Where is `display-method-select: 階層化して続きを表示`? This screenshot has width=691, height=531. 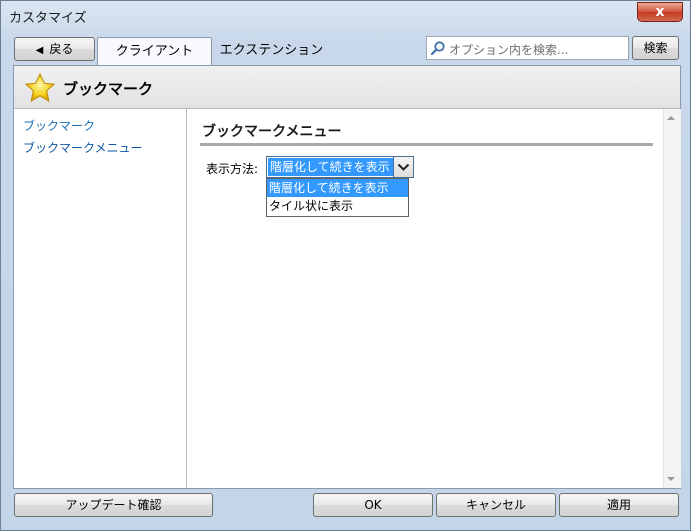
display-method-select: 階層化して続きを表示 is located at coordinates (340, 167).